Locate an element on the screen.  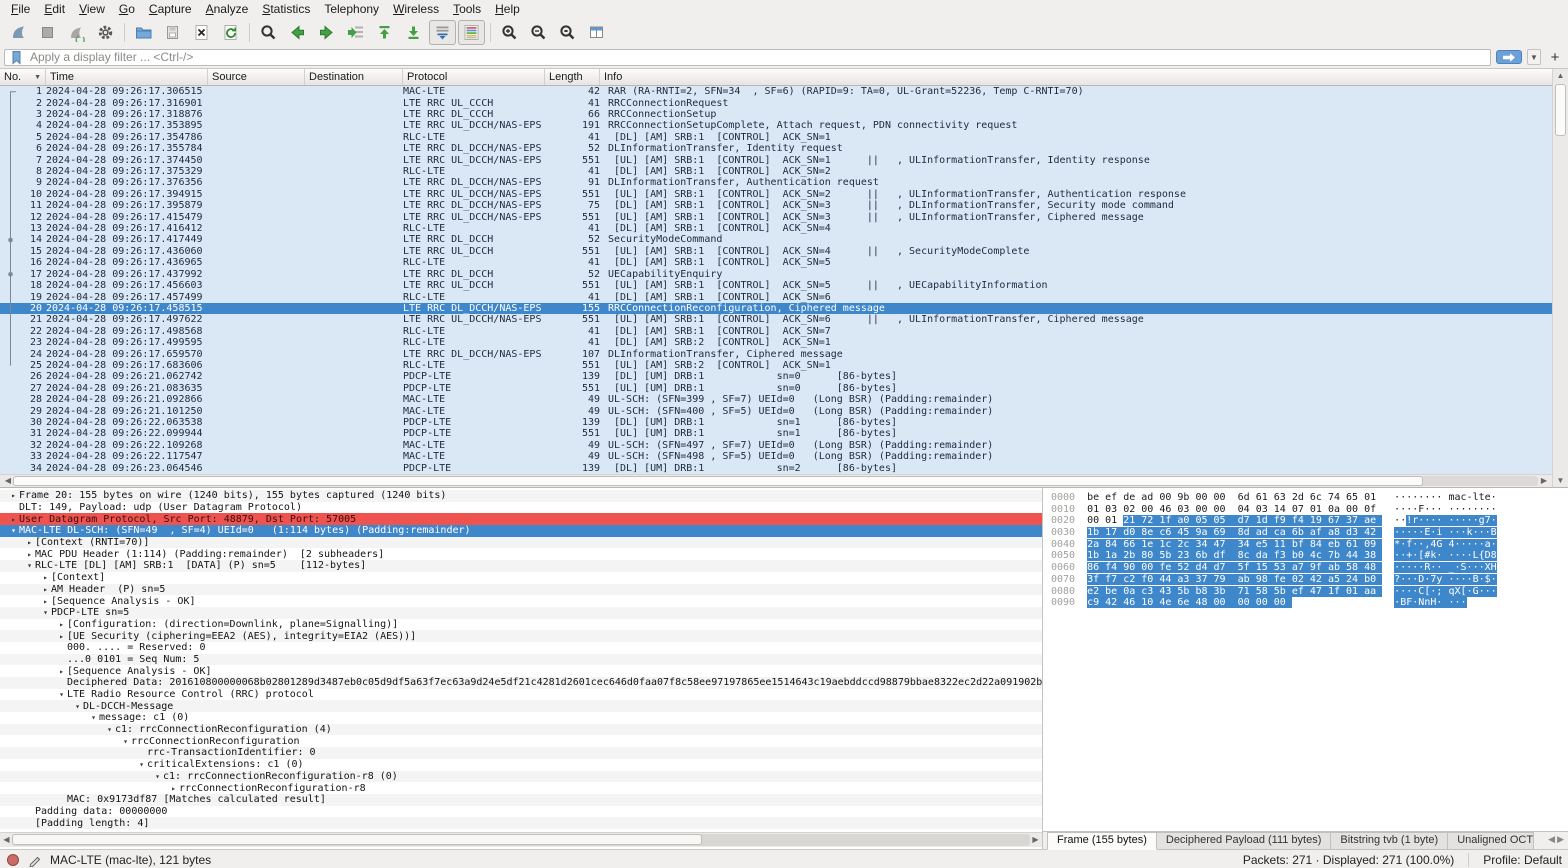
hex-byte: 0a is located at coordinates (1132, 591).